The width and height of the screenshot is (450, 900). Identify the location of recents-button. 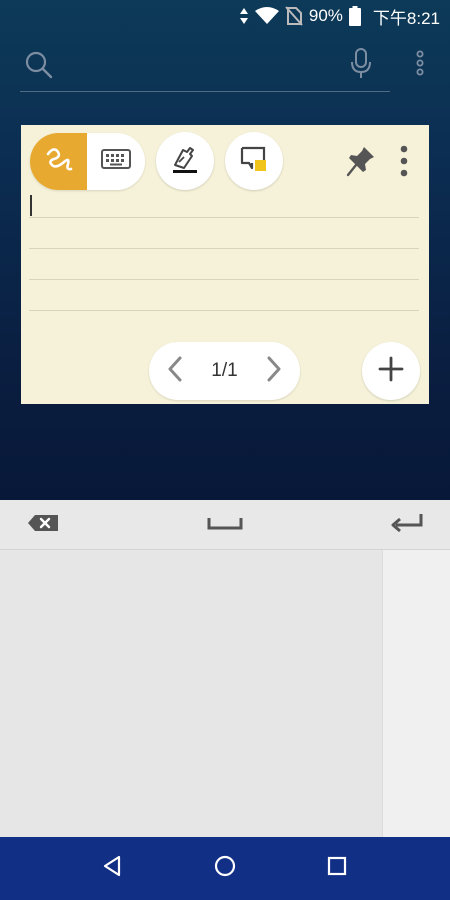
(337, 868).